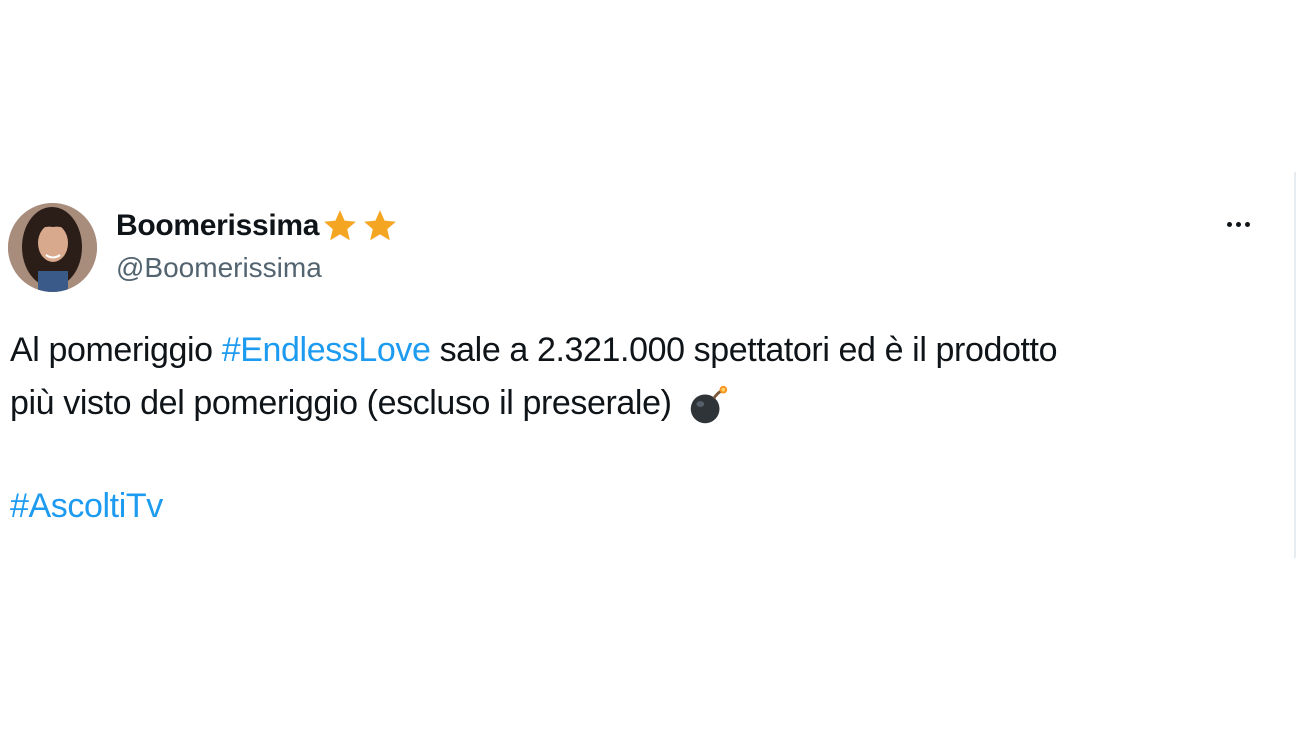 This screenshot has height=730, width=1300. What do you see at coordinates (116, 350) in the screenshot?
I see `tweet-text-segment: Al pomeriggio` at bounding box center [116, 350].